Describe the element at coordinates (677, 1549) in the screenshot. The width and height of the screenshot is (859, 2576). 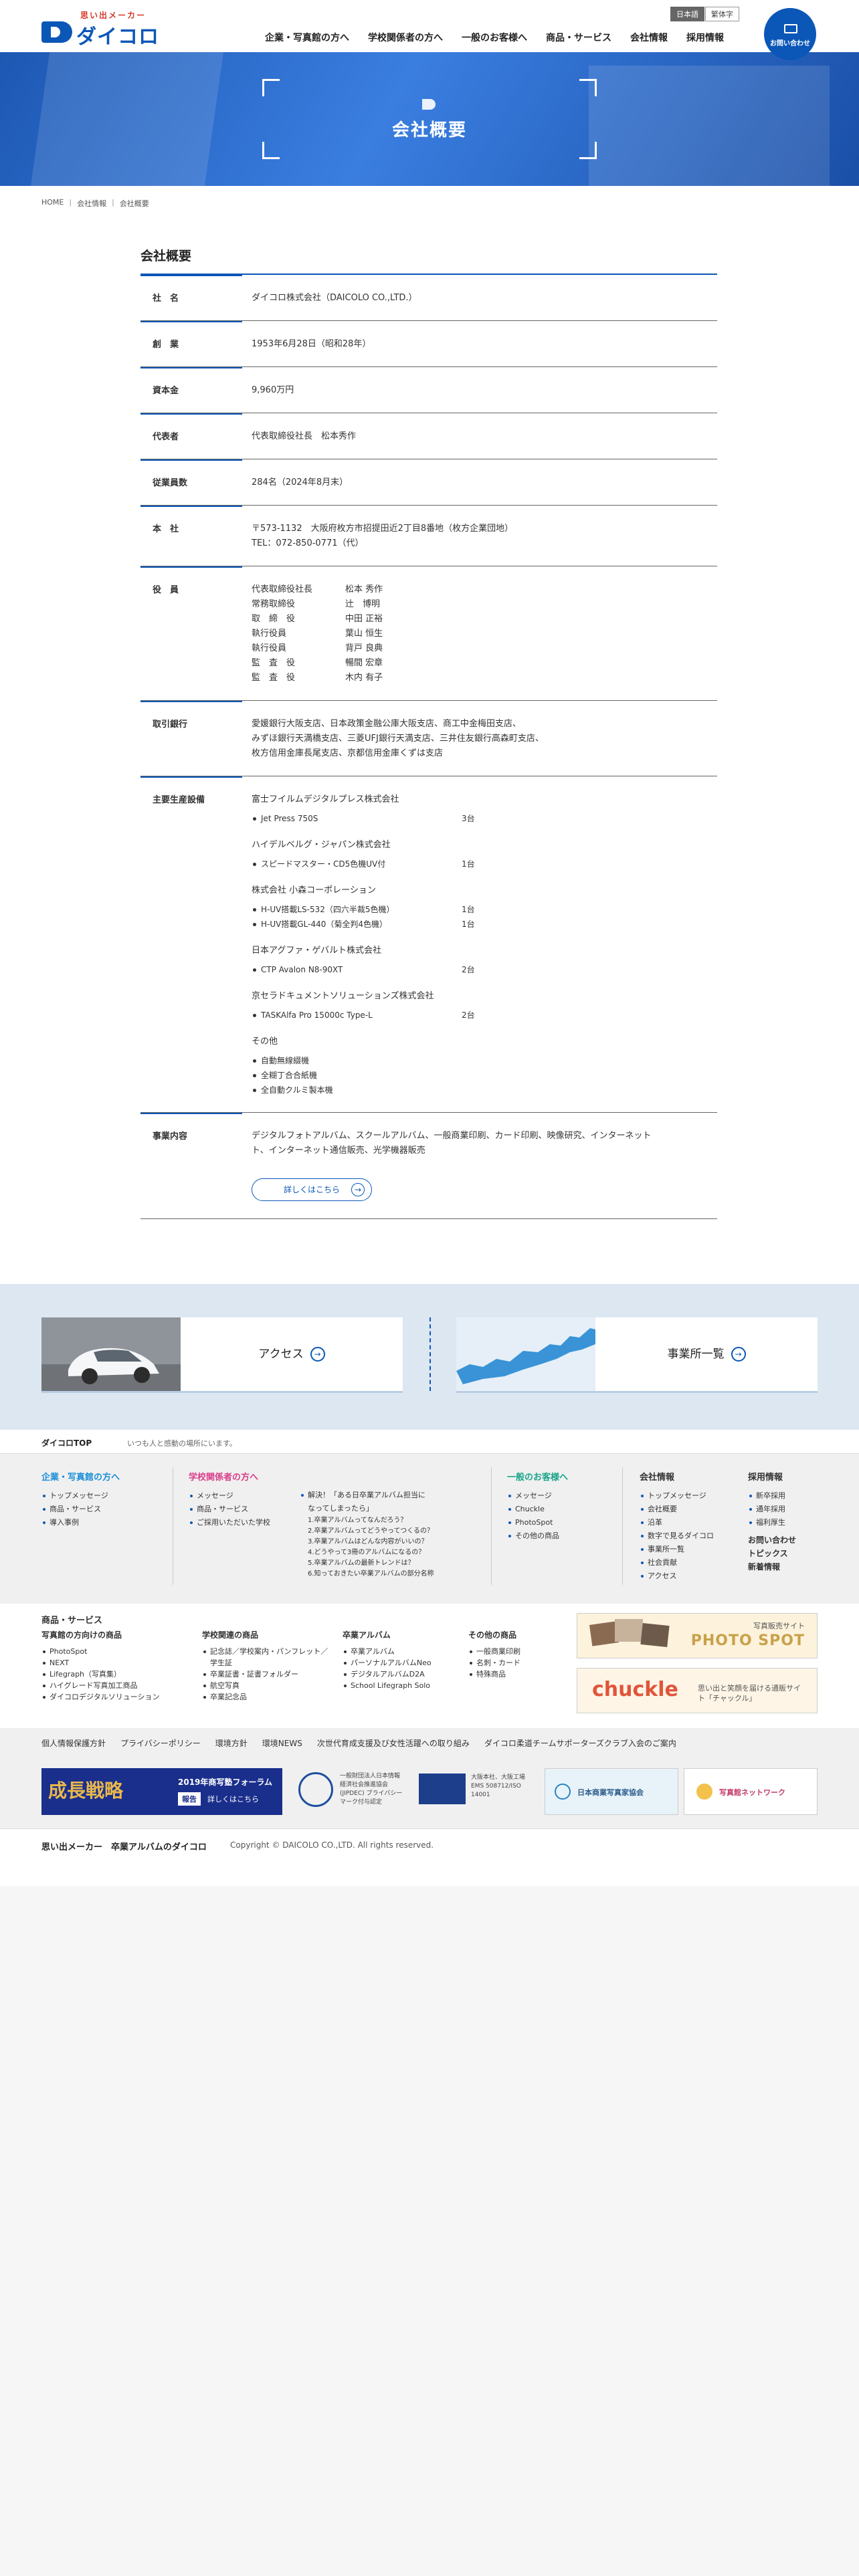
I see `footer-link: 事業所一覧` at that location.